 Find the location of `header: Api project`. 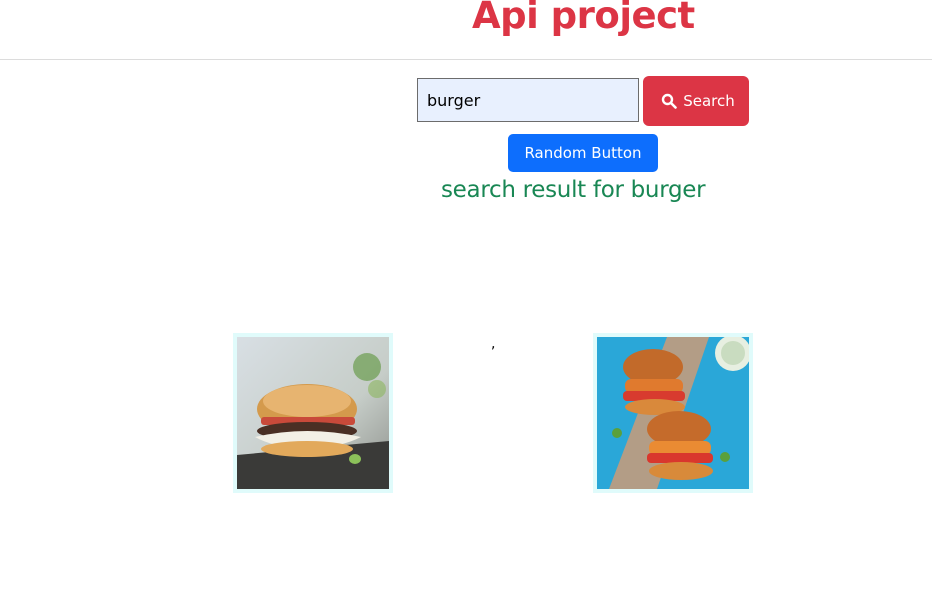

header: Api project is located at coordinates (466, 30).